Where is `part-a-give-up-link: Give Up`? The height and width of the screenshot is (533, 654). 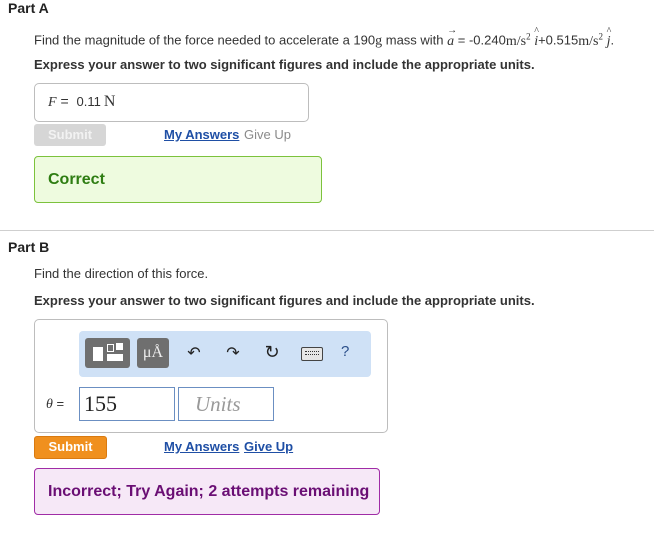 part-a-give-up-link: Give Up is located at coordinates (267, 134).